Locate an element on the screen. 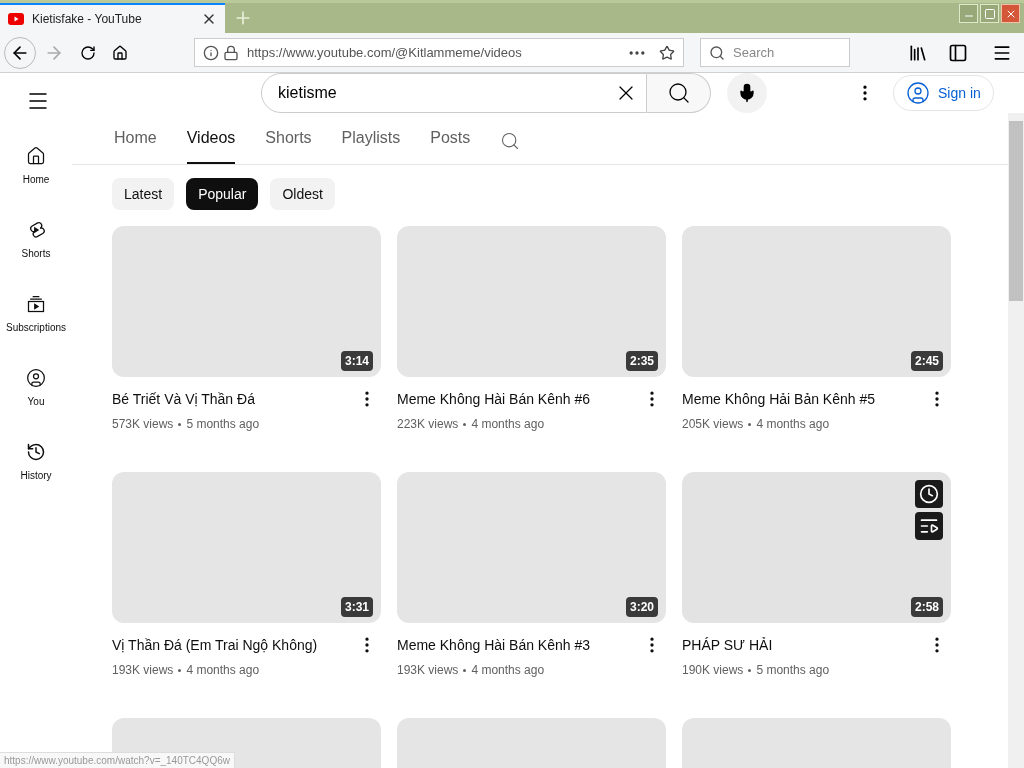  search-button is located at coordinates (679, 93).